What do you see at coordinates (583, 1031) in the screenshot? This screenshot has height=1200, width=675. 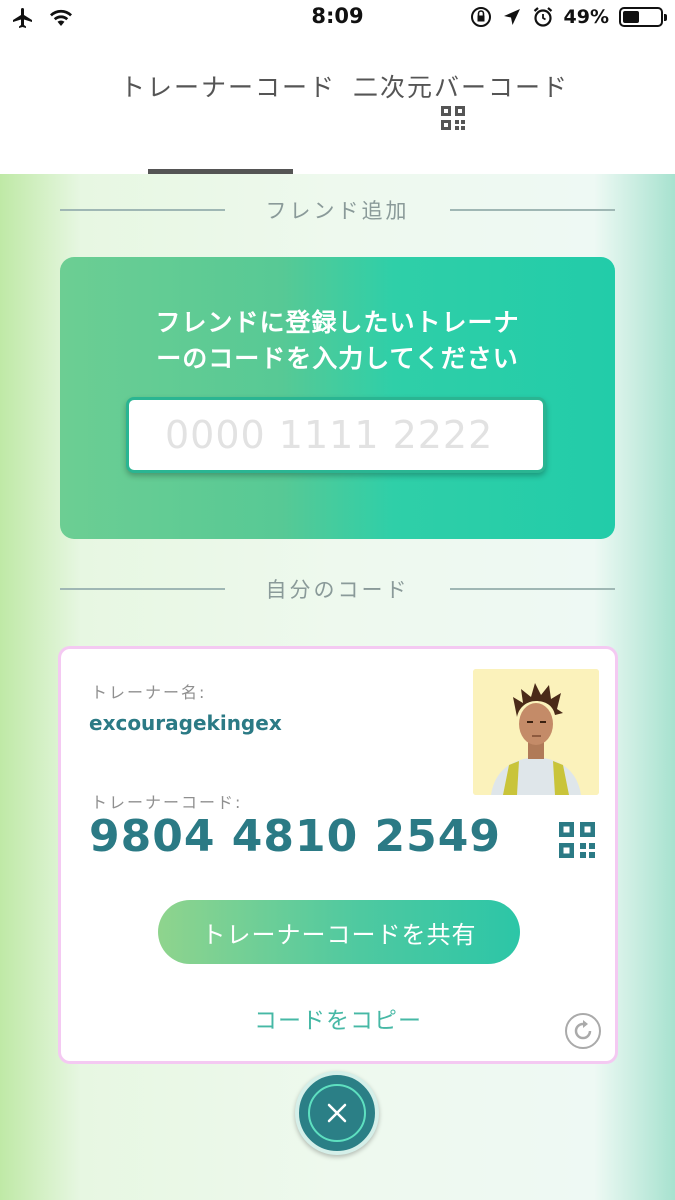 I see `refresh-icon` at bounding box center [583, 1031].